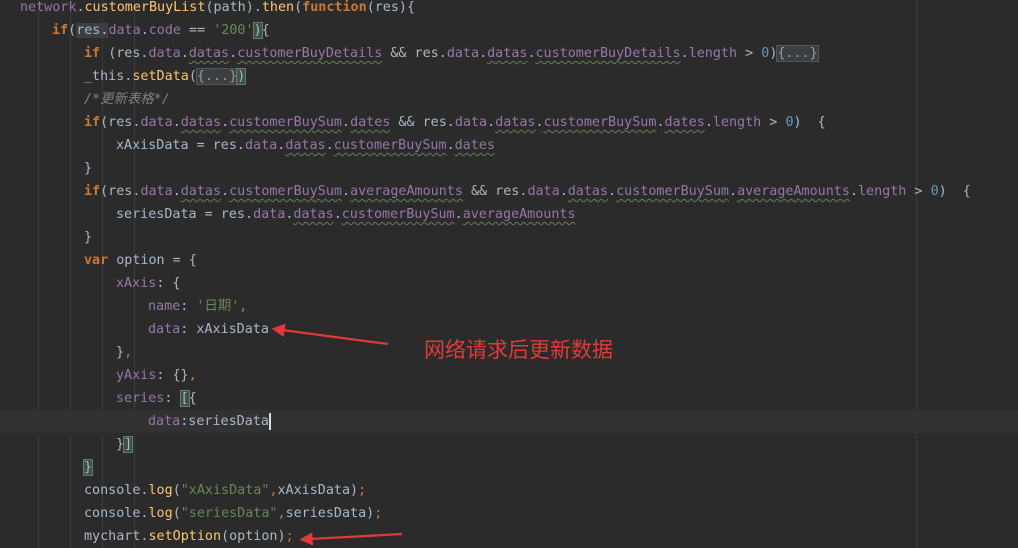 The width and height of the screenshot is (1018, 548). Describe the element at coordinates (351, 539) in the screenshot. I see `arrow-to-set-option` at that location.